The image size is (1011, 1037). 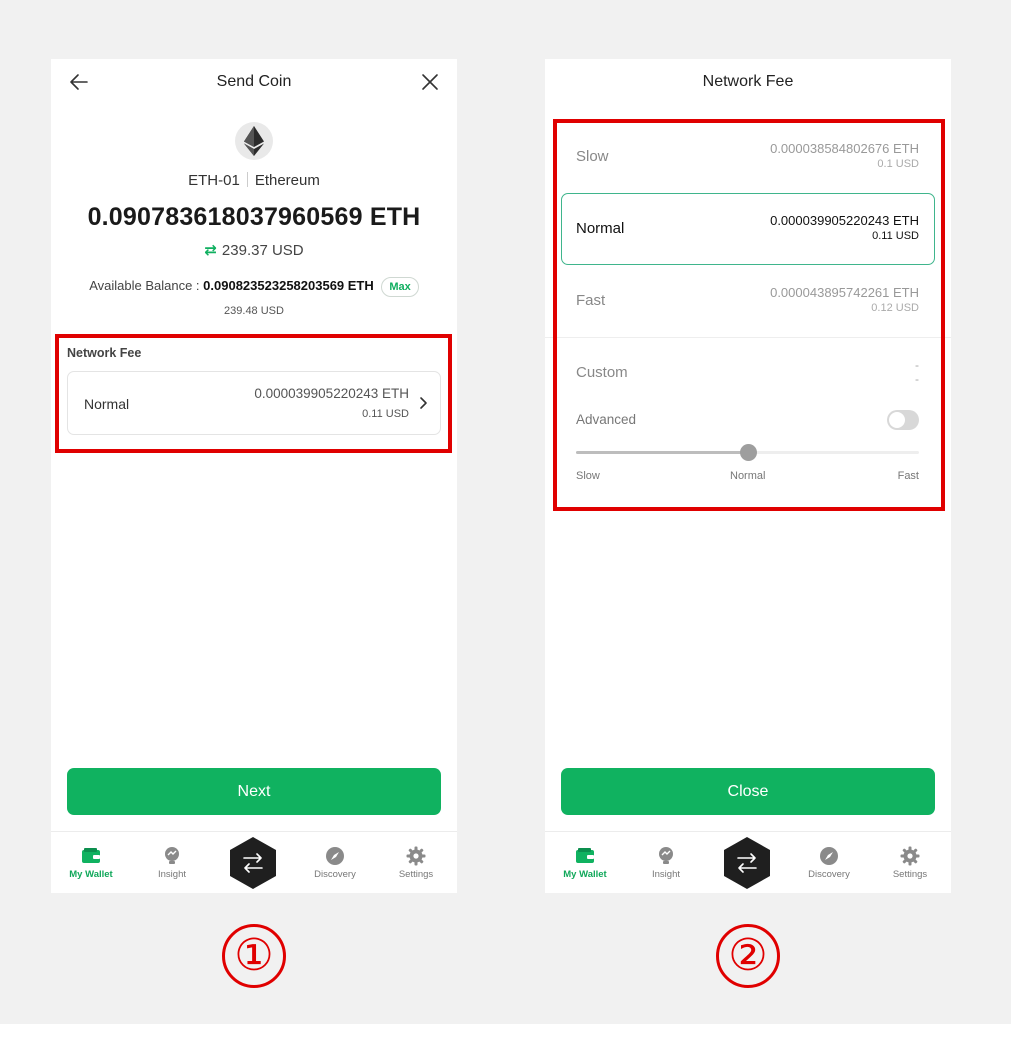 What do you see at coordinates (210, 250) in the screenshot?
I see `swap-icon: ⇄` at bounding box center [210, 250].